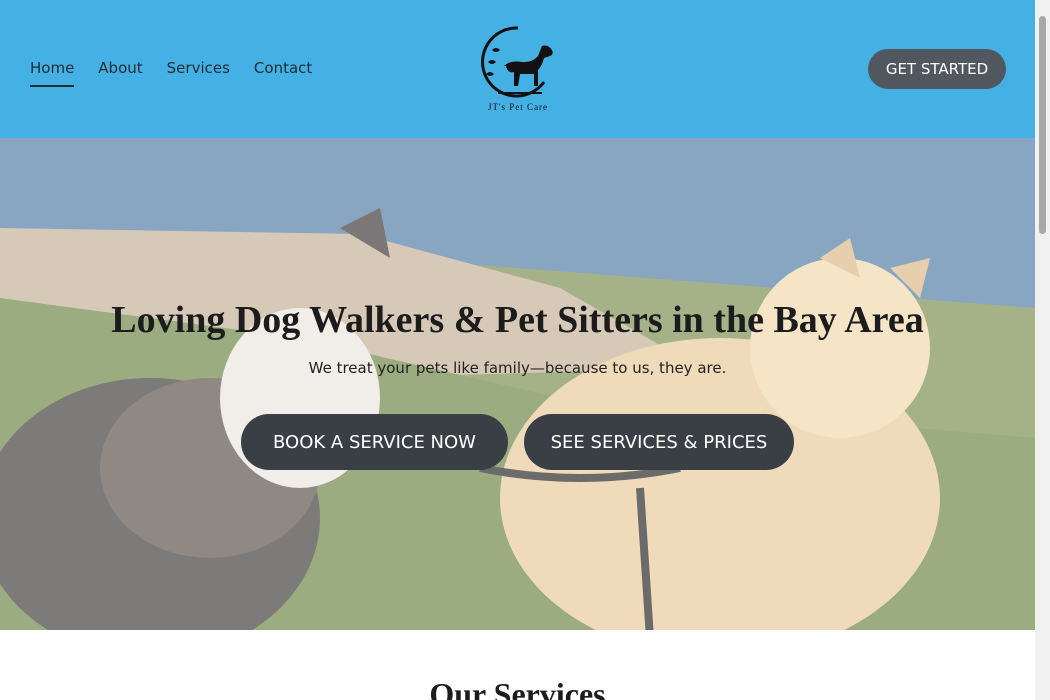 The image size is (1050, 700). What do you see at coordinates (518, 107) in the screenshot?
I see `logo-text: JT's Pet Care` at bounding box center [518, 107].